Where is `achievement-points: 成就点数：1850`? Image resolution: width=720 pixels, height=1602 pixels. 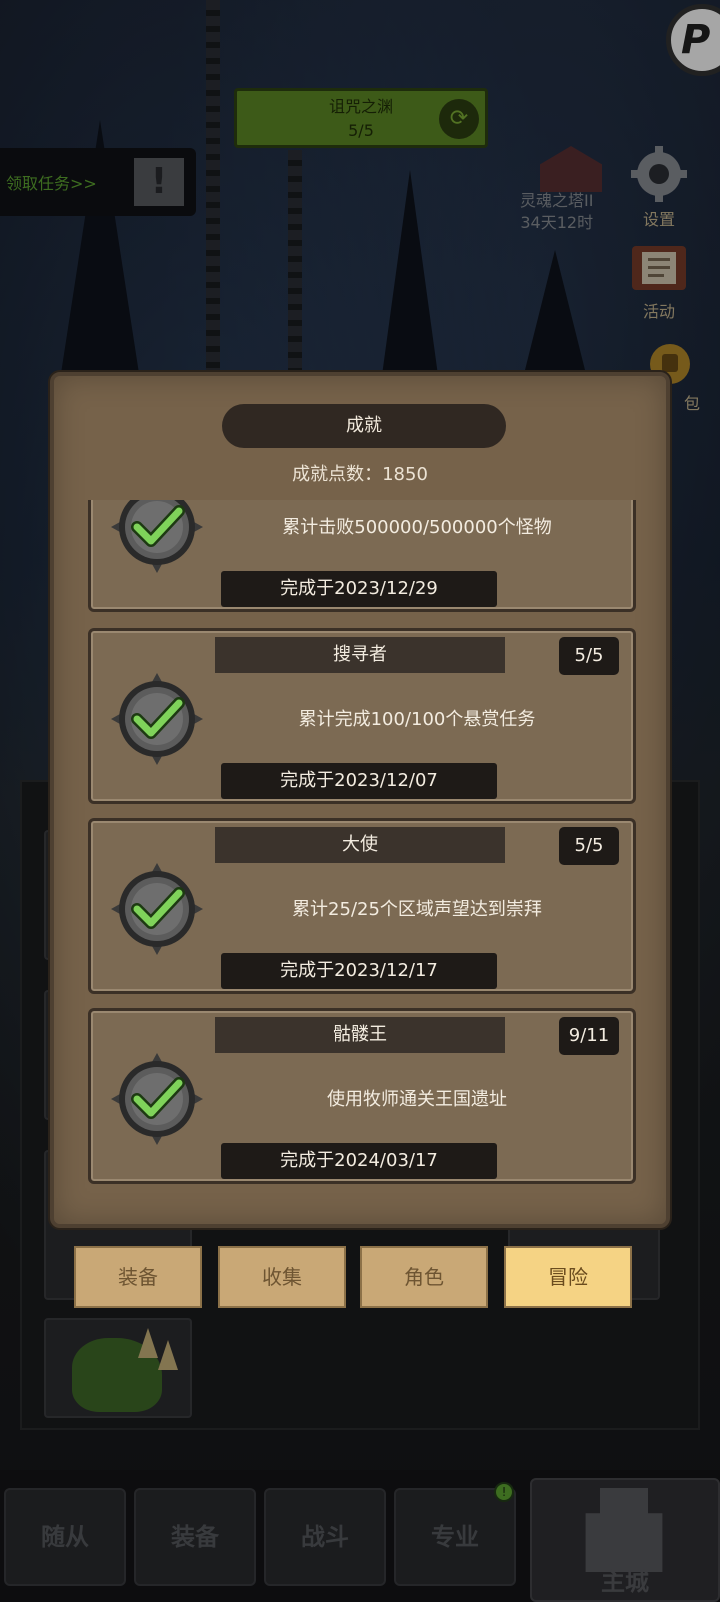 achievement-points: 成就点数：1850 is located at coordinates (360, 474).